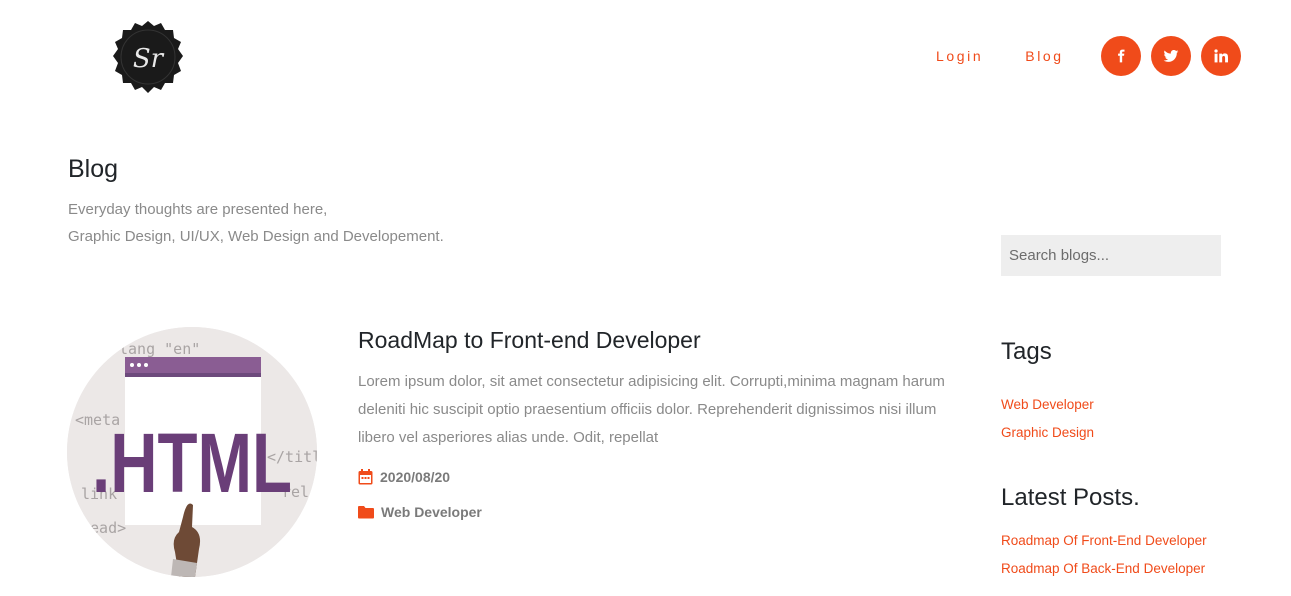 The height and width of the screenshot is (596, 1291). I want to click on nav-blog-link: Blog, so click(1044, 56).